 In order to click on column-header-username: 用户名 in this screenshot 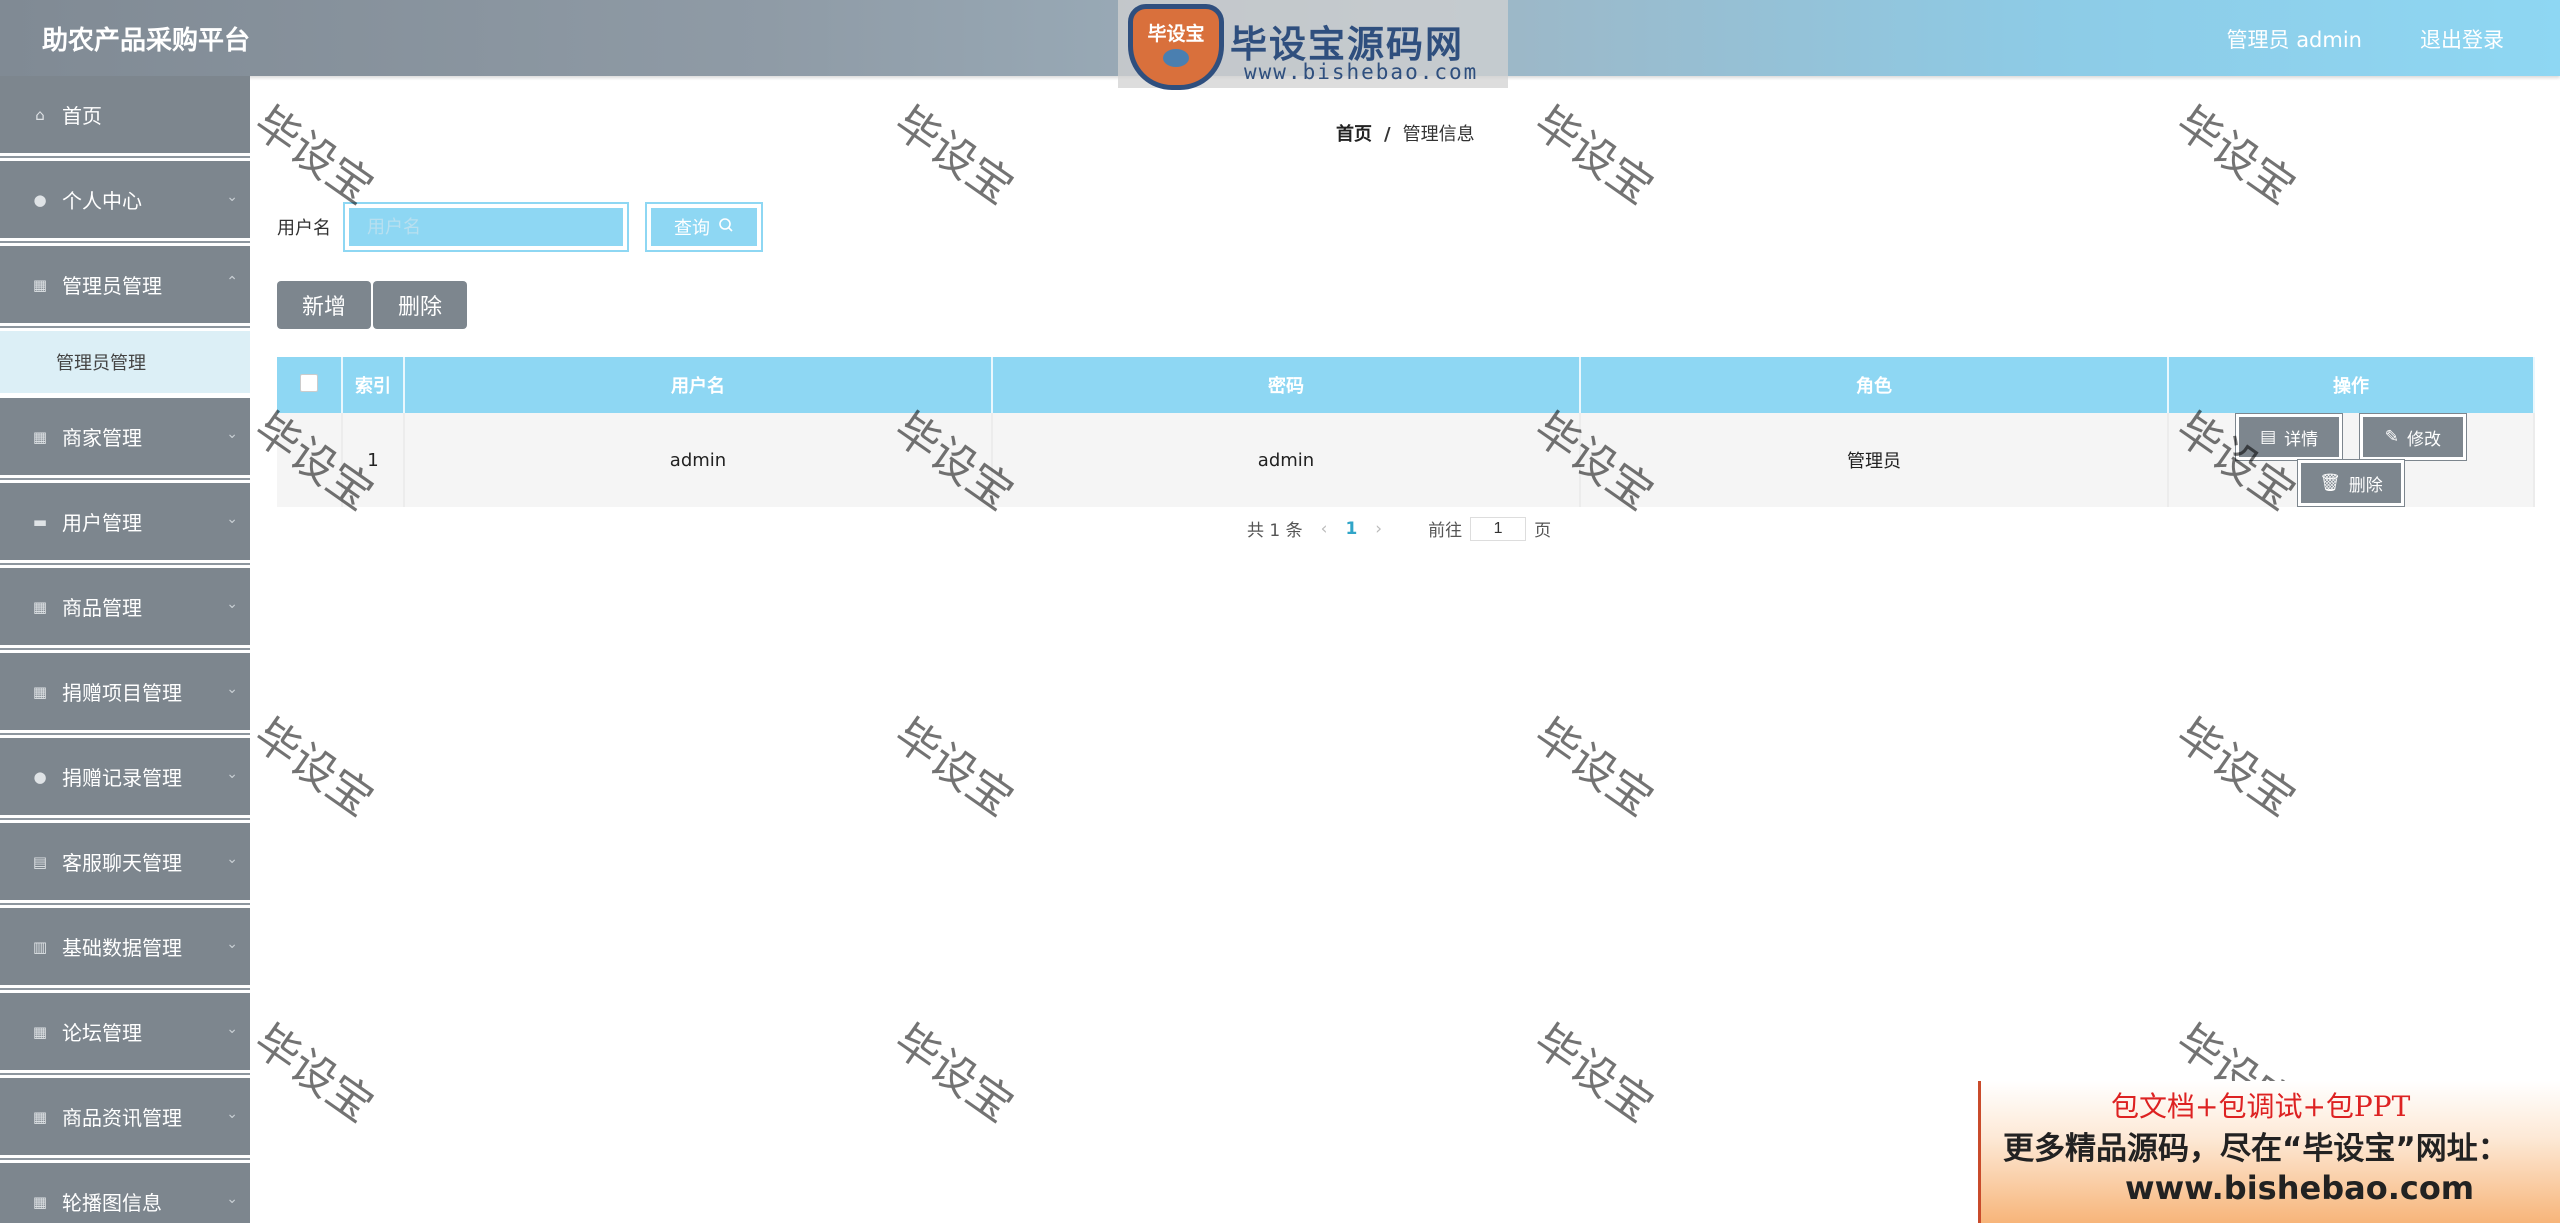, I will do `click(698, 385)`.